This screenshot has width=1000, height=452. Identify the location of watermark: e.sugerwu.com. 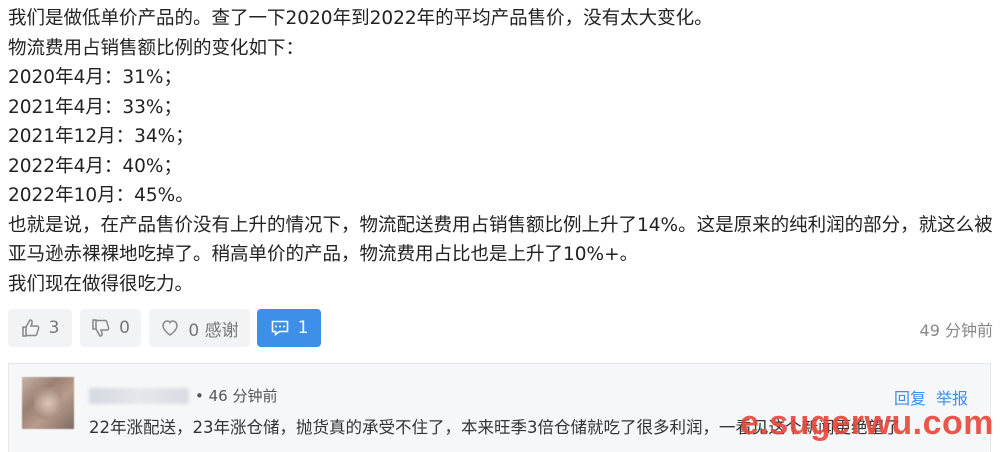
(867, 423).